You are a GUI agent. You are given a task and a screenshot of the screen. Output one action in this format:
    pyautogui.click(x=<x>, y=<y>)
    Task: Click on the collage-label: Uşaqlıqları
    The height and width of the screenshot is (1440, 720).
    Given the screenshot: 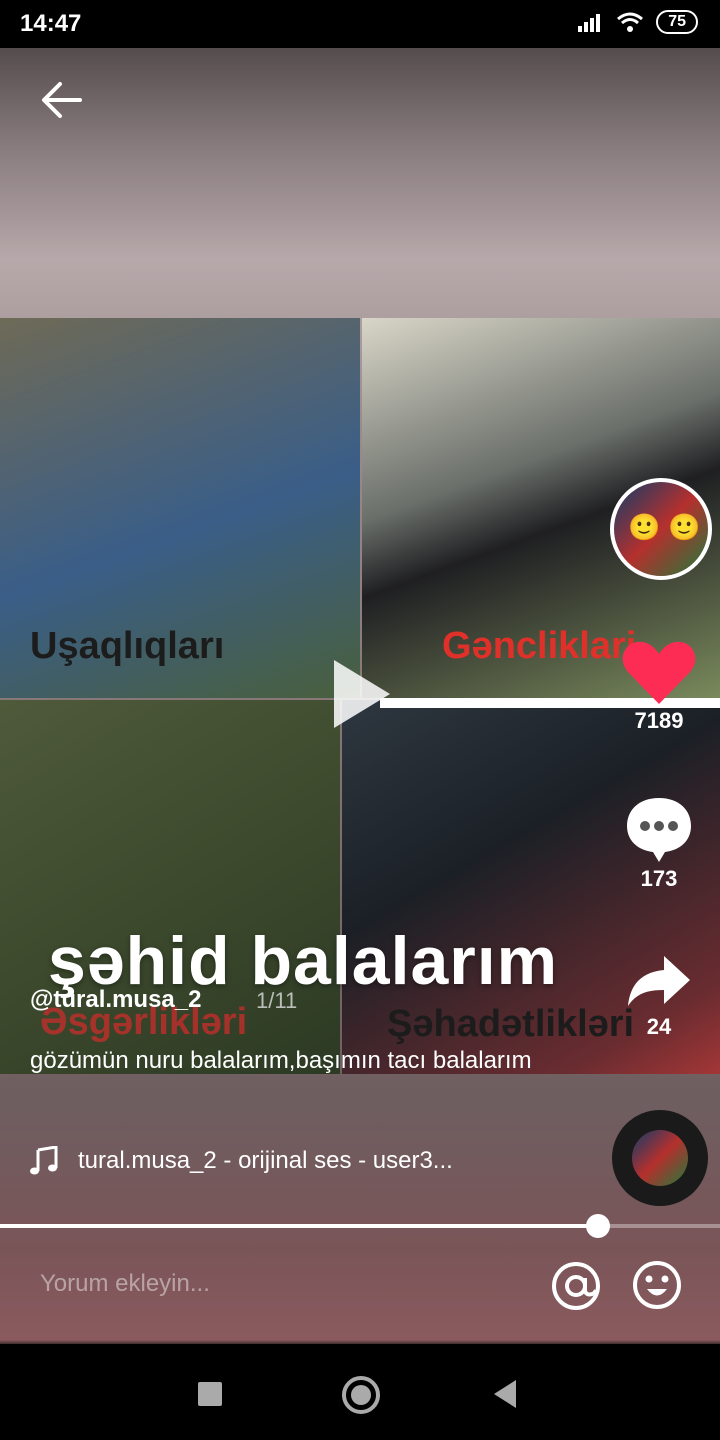 What is the action you would take?
    pyautogui.click(x=127, y=646)
    